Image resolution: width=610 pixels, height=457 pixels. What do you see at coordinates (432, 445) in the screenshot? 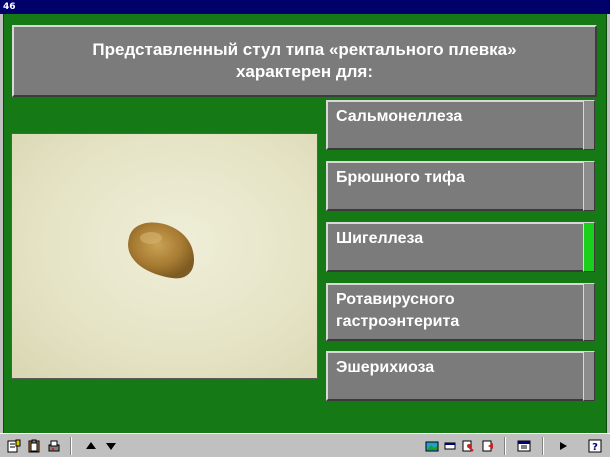
I see `picture-icon` at bounding box center [432, 445].